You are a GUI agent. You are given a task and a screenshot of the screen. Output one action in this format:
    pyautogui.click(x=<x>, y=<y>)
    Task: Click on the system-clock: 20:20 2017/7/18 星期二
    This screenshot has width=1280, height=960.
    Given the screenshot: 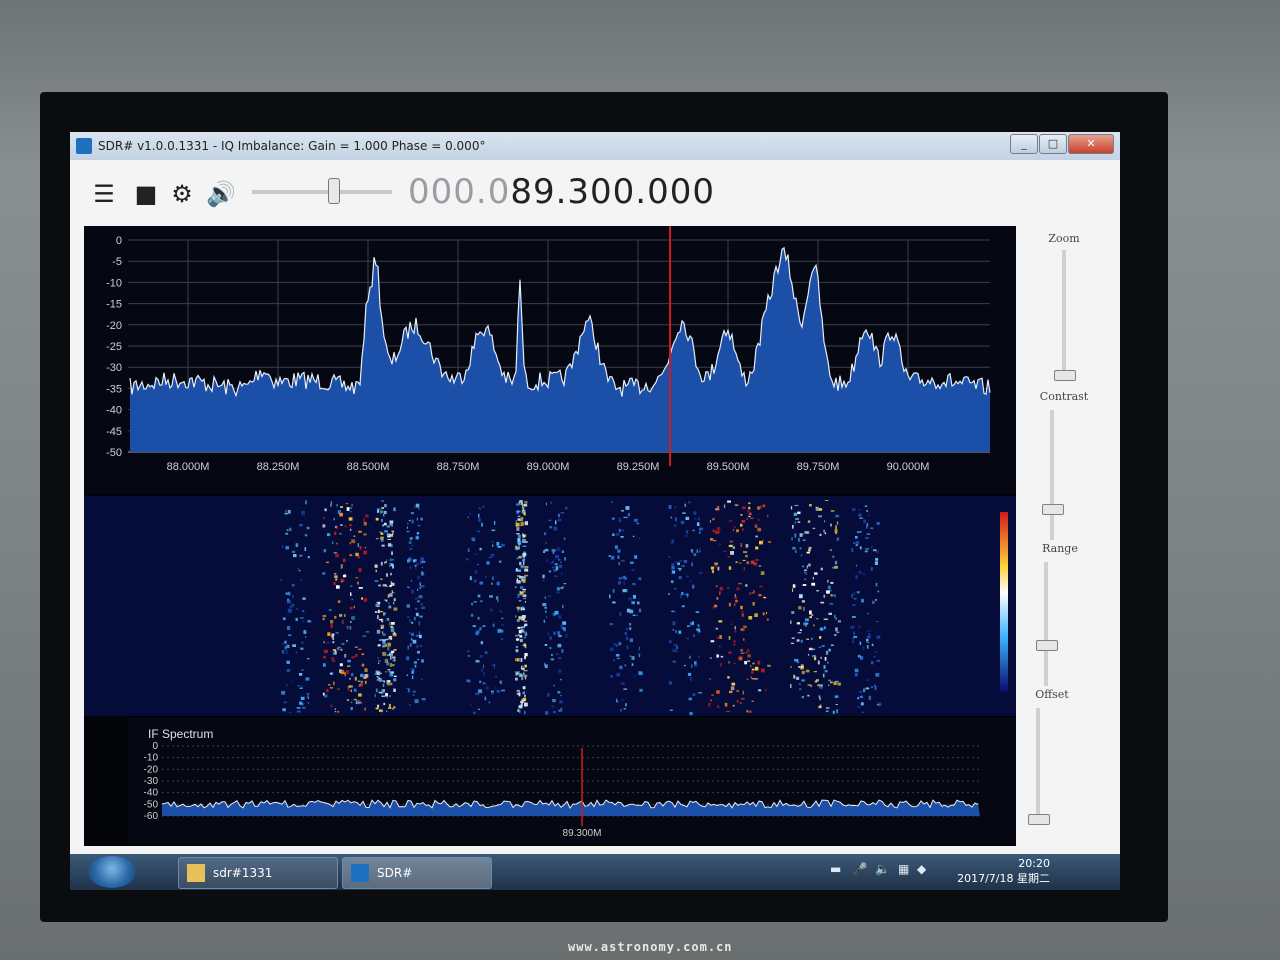 What is the action you would take?
    pyautogui.click(x=1000, y=871)
    